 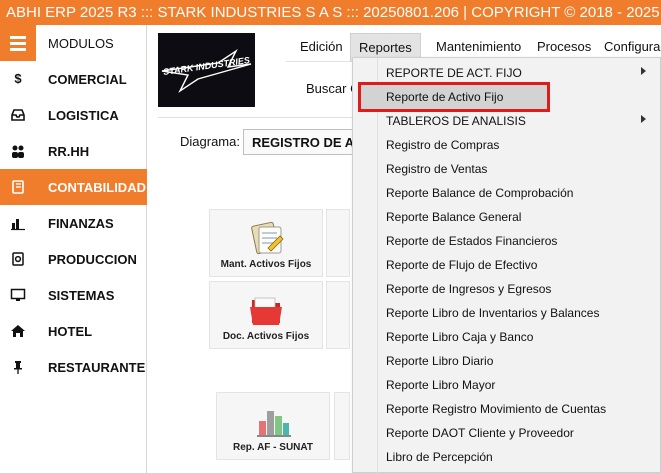 I want to click on monitor-icon, so click(x=18, y=295).